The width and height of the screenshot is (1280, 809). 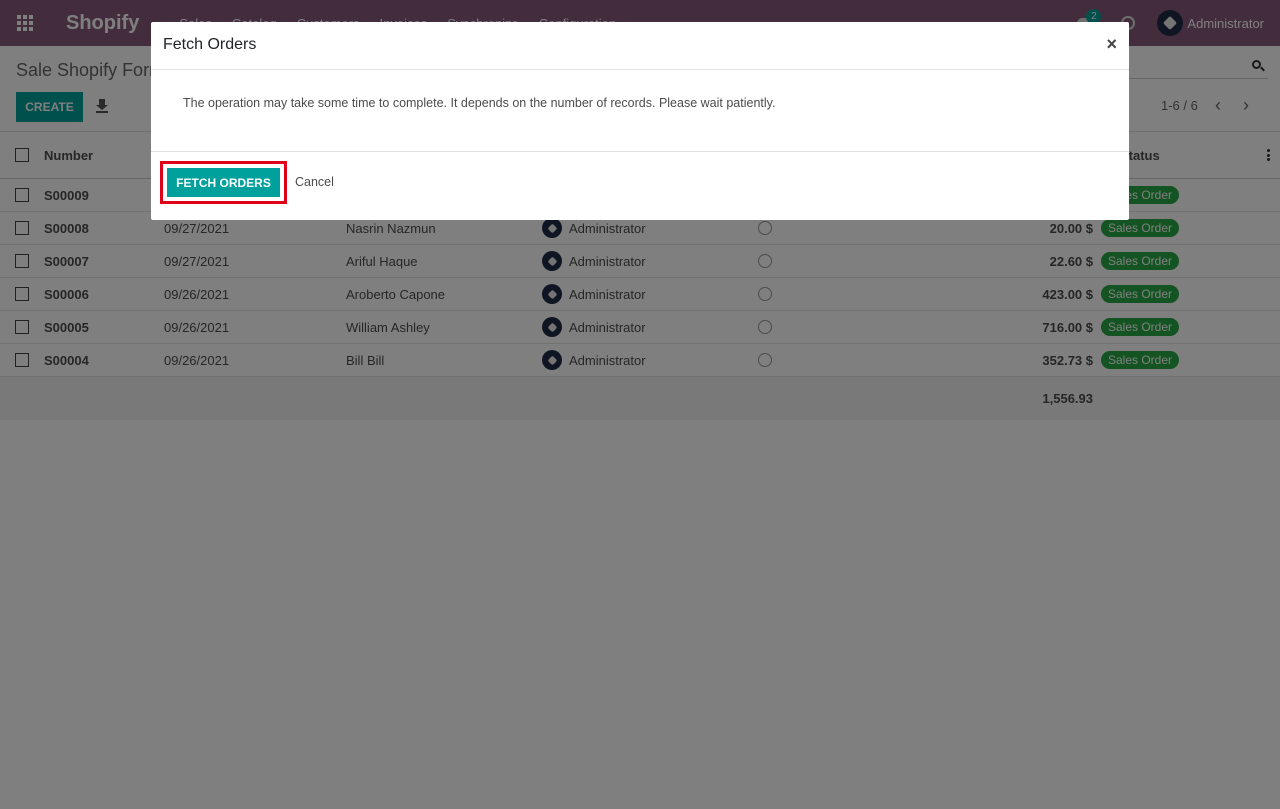 What do you see at coordinates (640, 46) in the screenshot?
I see `modal-header: Fetch Orders ×` at bounding box center [640, 46].